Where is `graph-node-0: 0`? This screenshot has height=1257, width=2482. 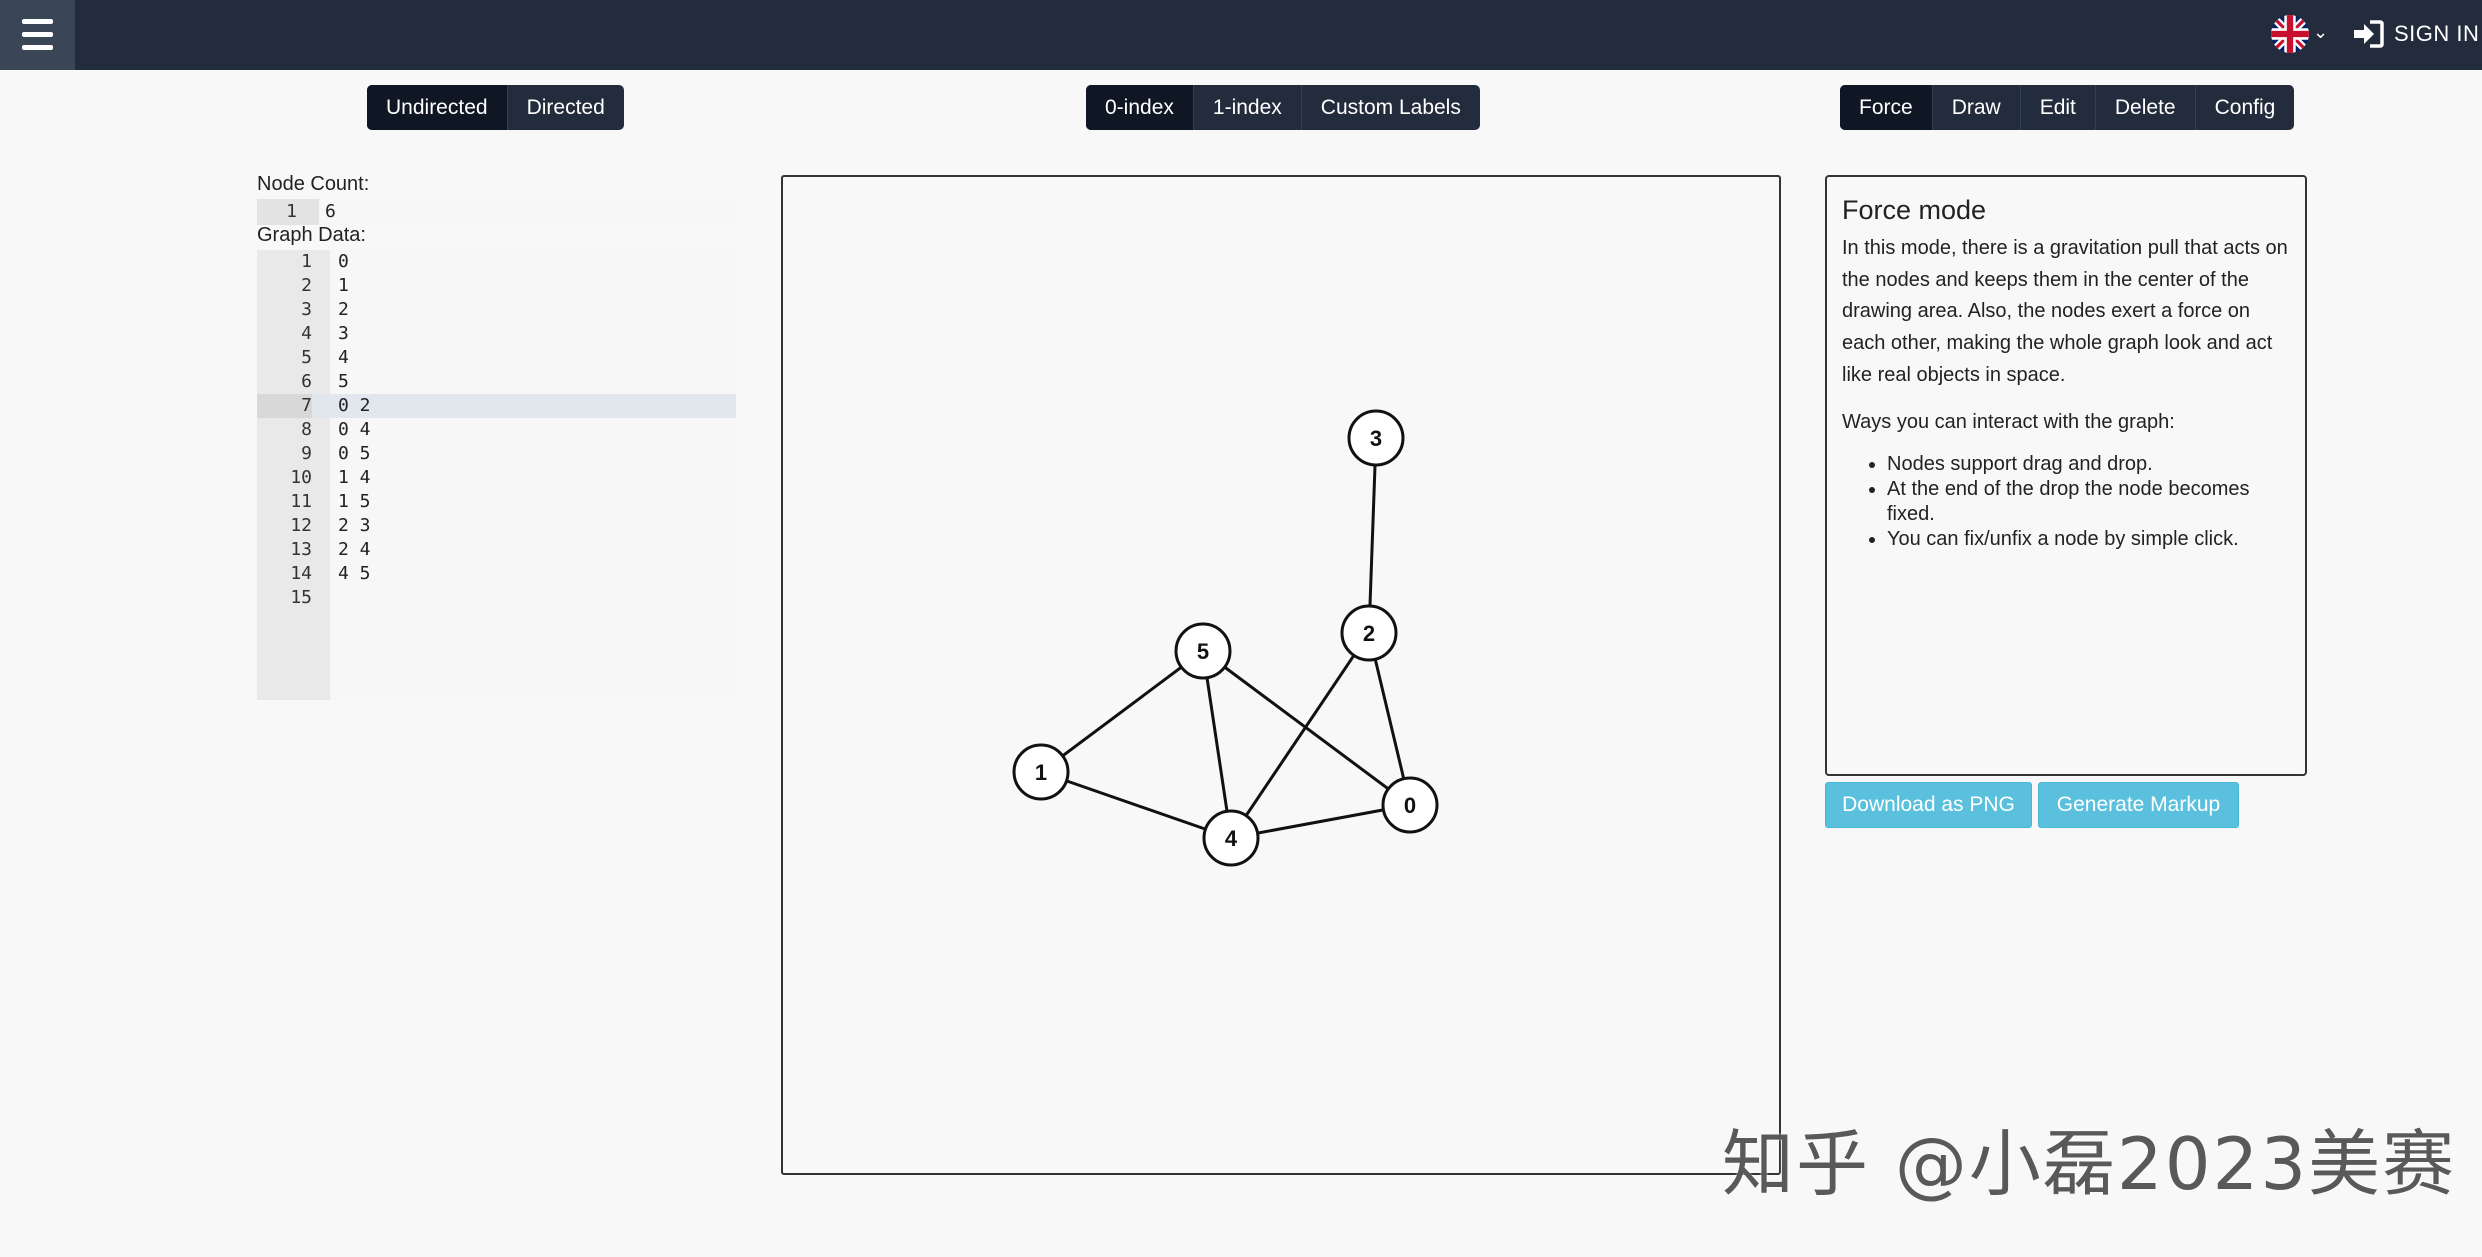 graph-node-0: 0 is located at coordinates (1410, 805).